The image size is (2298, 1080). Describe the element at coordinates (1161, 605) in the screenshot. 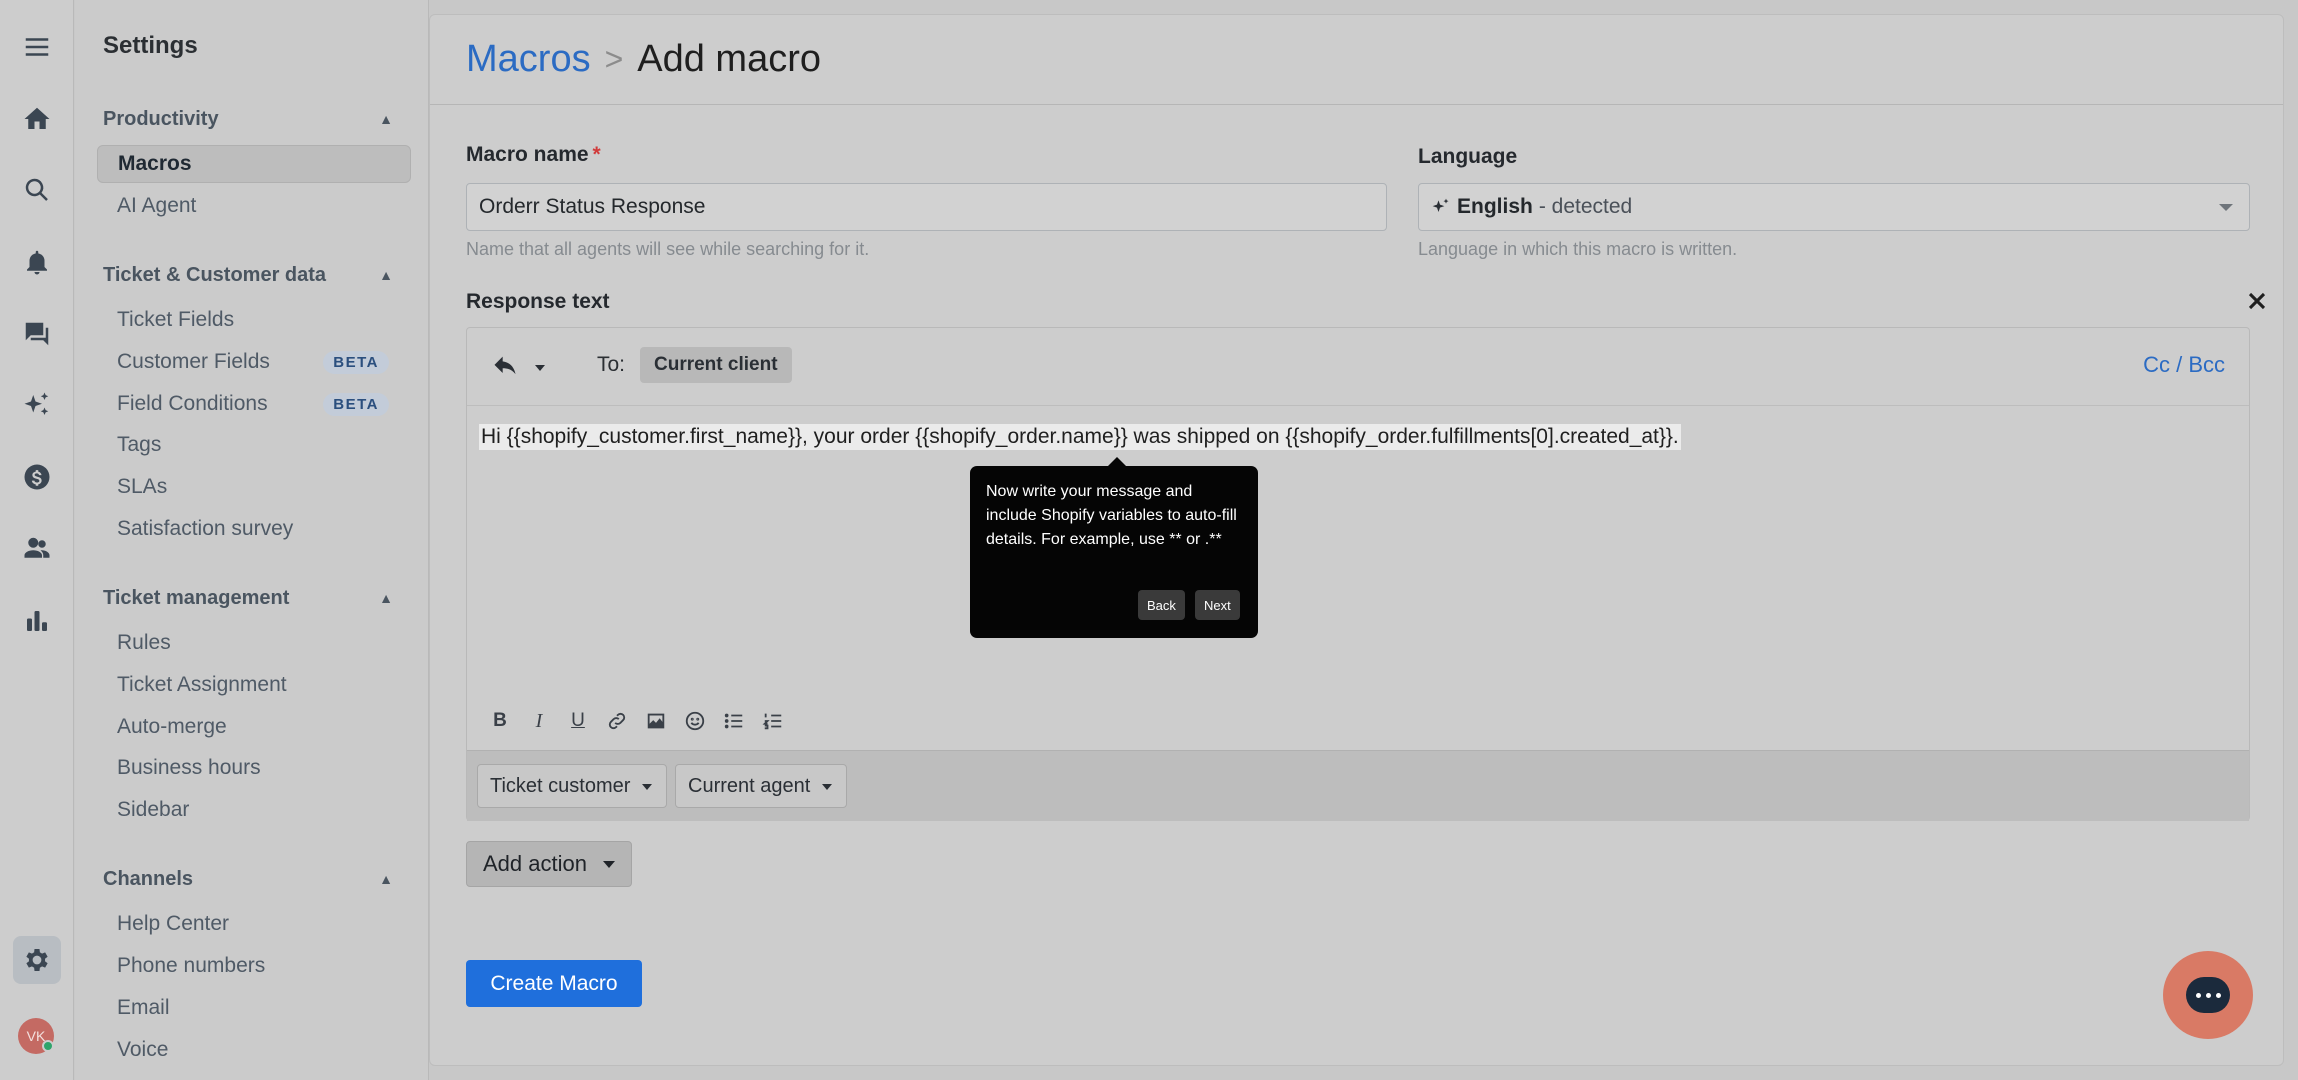

I see `tooltip-back-button: Back` at that location.